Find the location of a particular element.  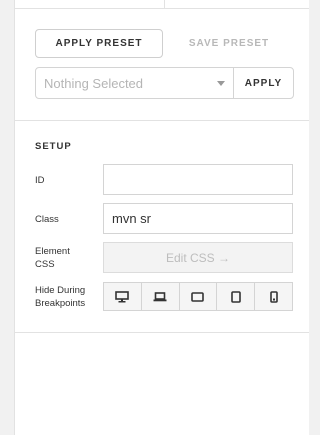

save-preset-button: SAVE PRESET is located at coordinates (229, 43).